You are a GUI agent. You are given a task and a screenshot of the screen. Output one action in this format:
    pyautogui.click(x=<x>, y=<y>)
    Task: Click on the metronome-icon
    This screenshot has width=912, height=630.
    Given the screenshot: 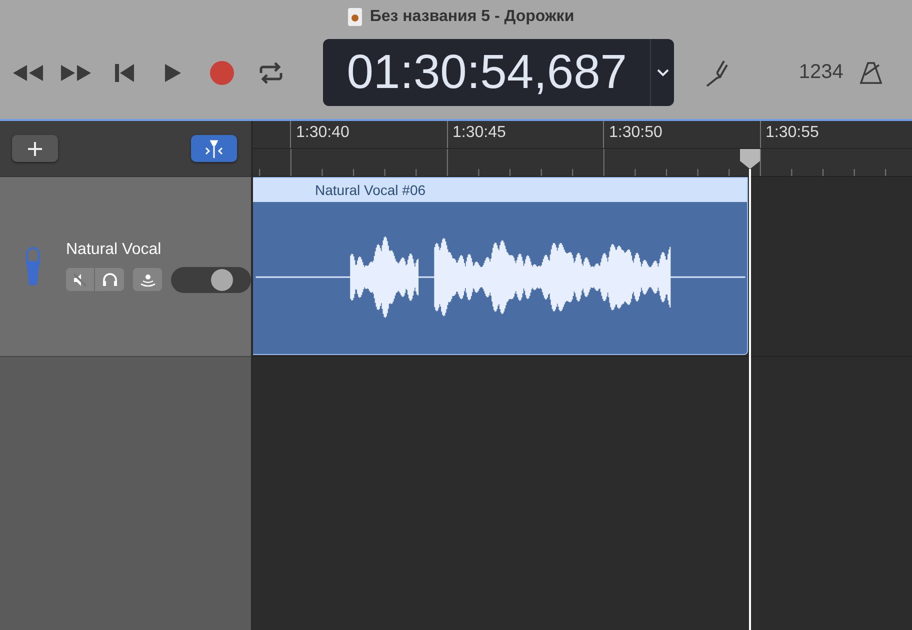 What is the action you would take?
    pyautogui.click(x=871, y=72)
    